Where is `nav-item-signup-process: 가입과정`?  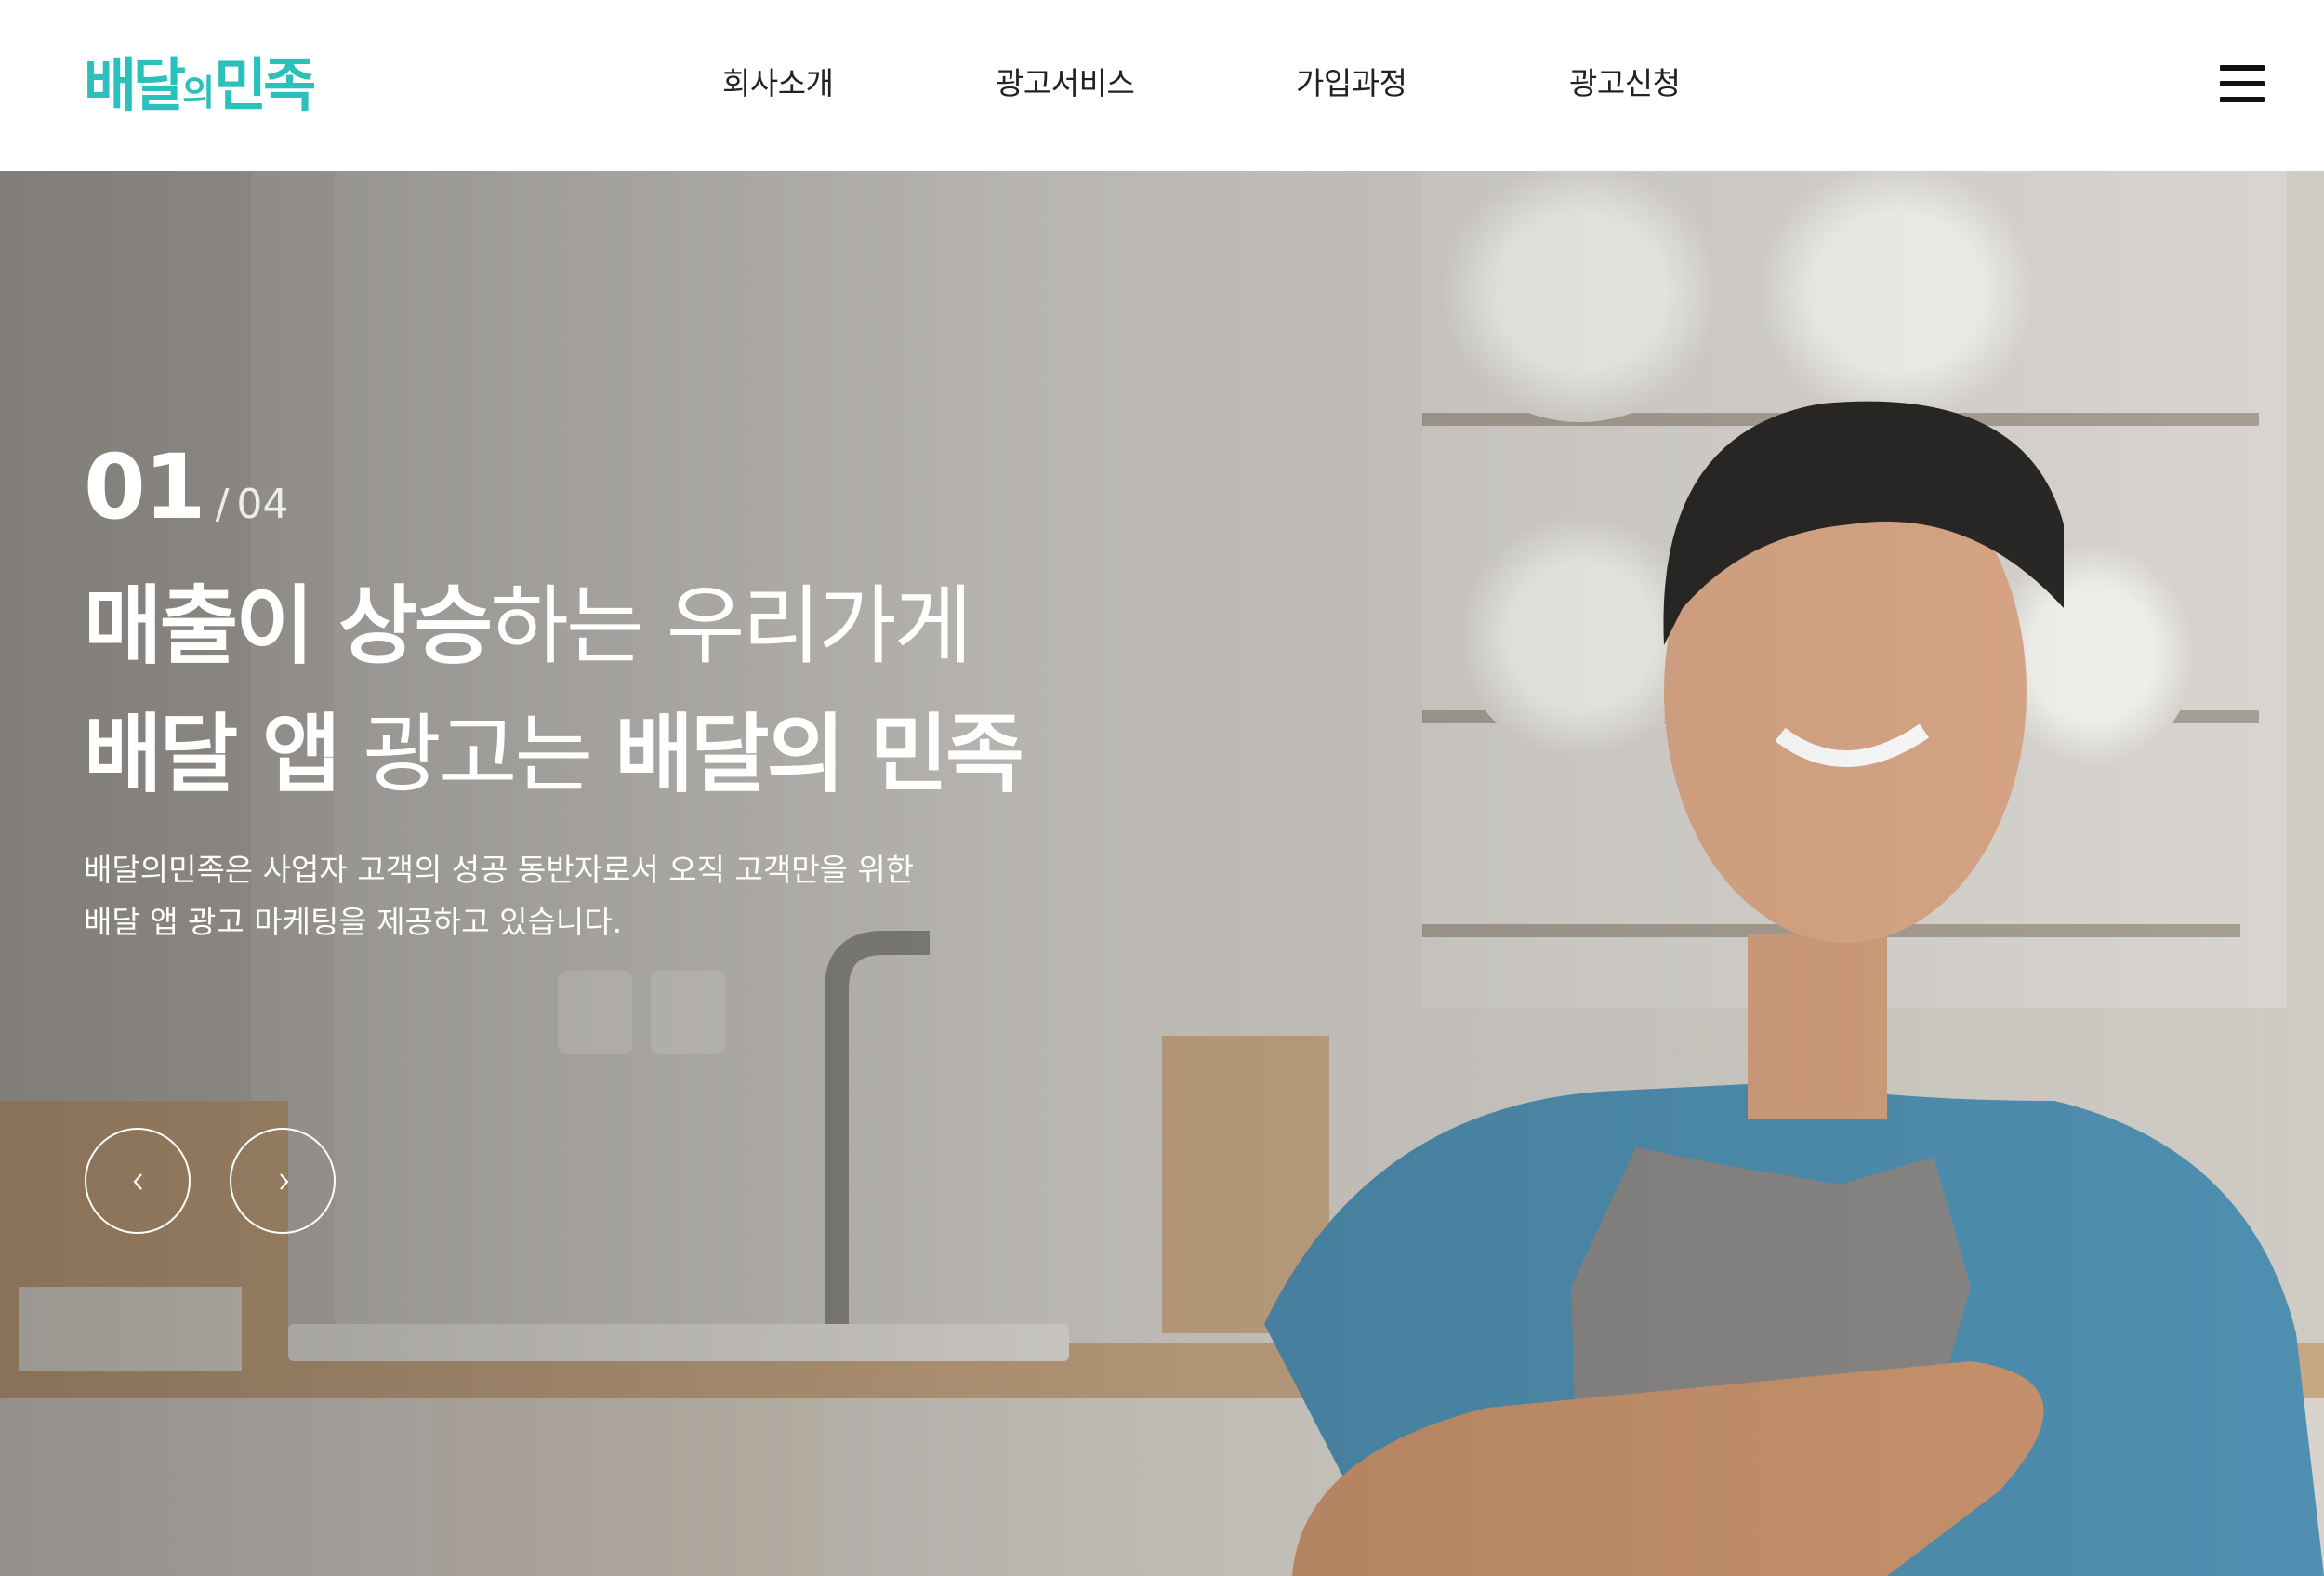 nav-item-signup-process: 가입과정 is located at coordinates (1351, 84).